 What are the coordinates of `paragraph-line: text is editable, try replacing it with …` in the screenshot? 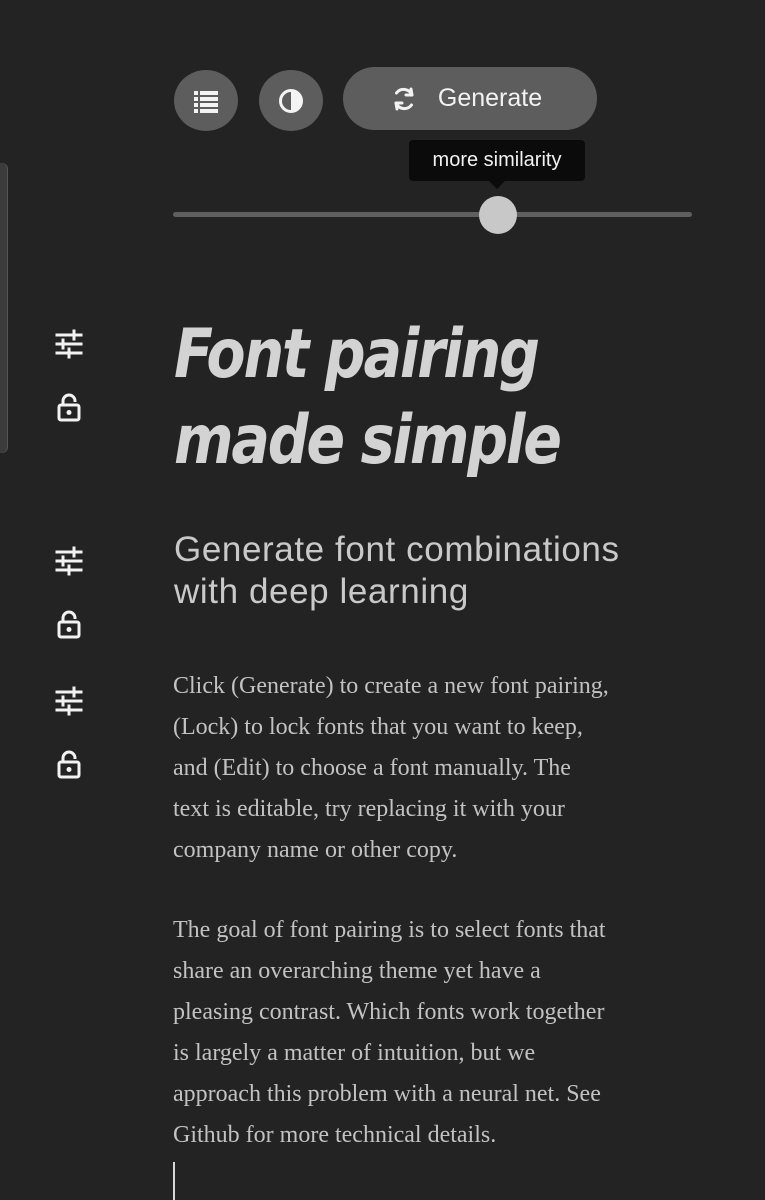 It's located at (369, 809).